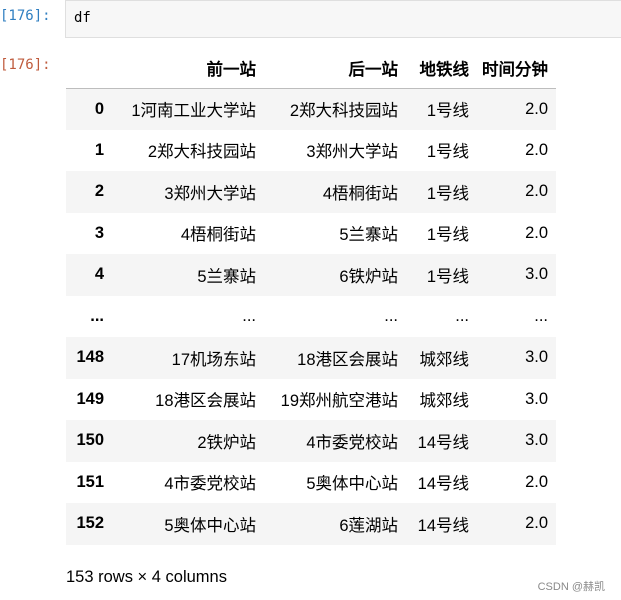  Describe the element at coordinates (339, 401) in the screenshot. I see `table-cell: 19郑州航空港站` at that location.